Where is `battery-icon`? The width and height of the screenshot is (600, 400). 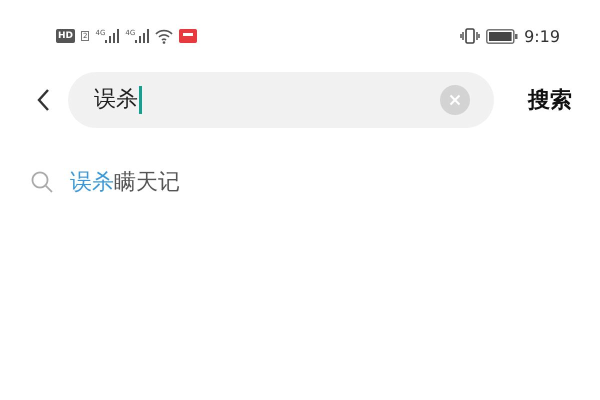 battery-icon is located at coordinates (502, 36).